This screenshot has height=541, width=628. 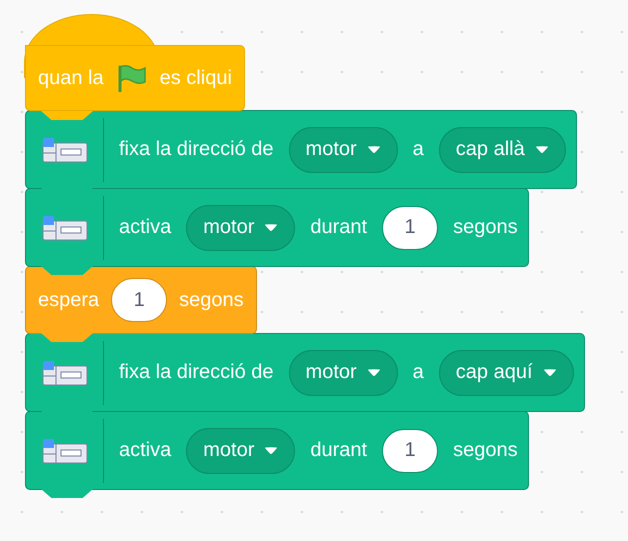 What do you see at coordinates (69, 300) in the screenshot?
I see `block-label: espera` at bounding box center [69, 300].